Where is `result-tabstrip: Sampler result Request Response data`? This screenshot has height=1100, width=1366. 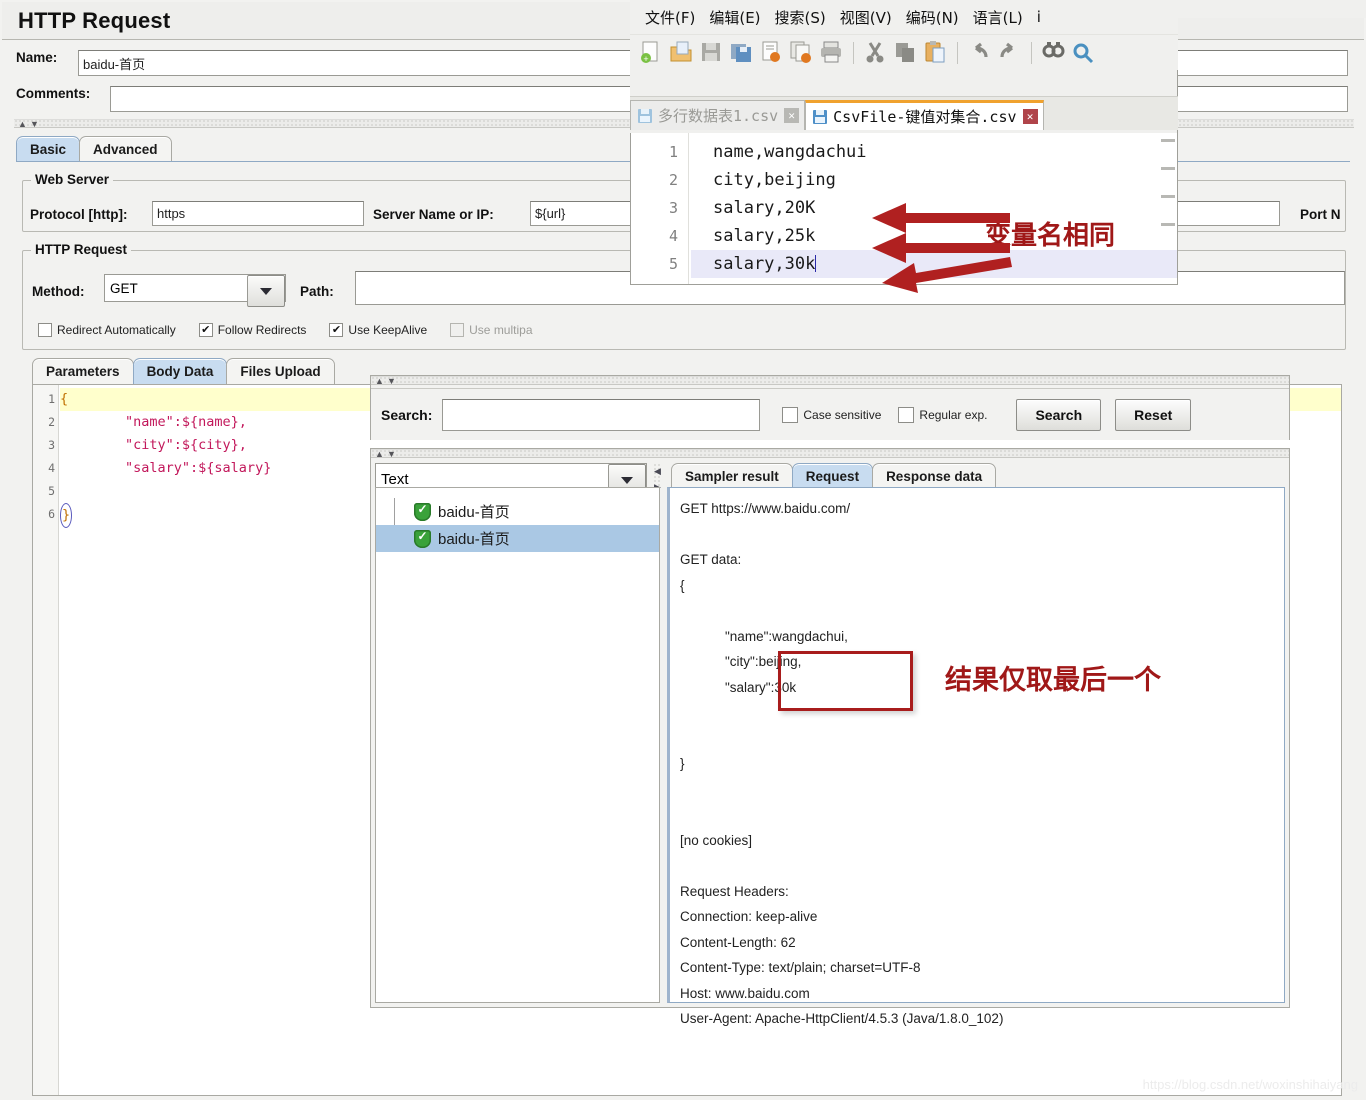
result-tabstrip: Sampler result Request Response data is located at coordinates (834, 476).